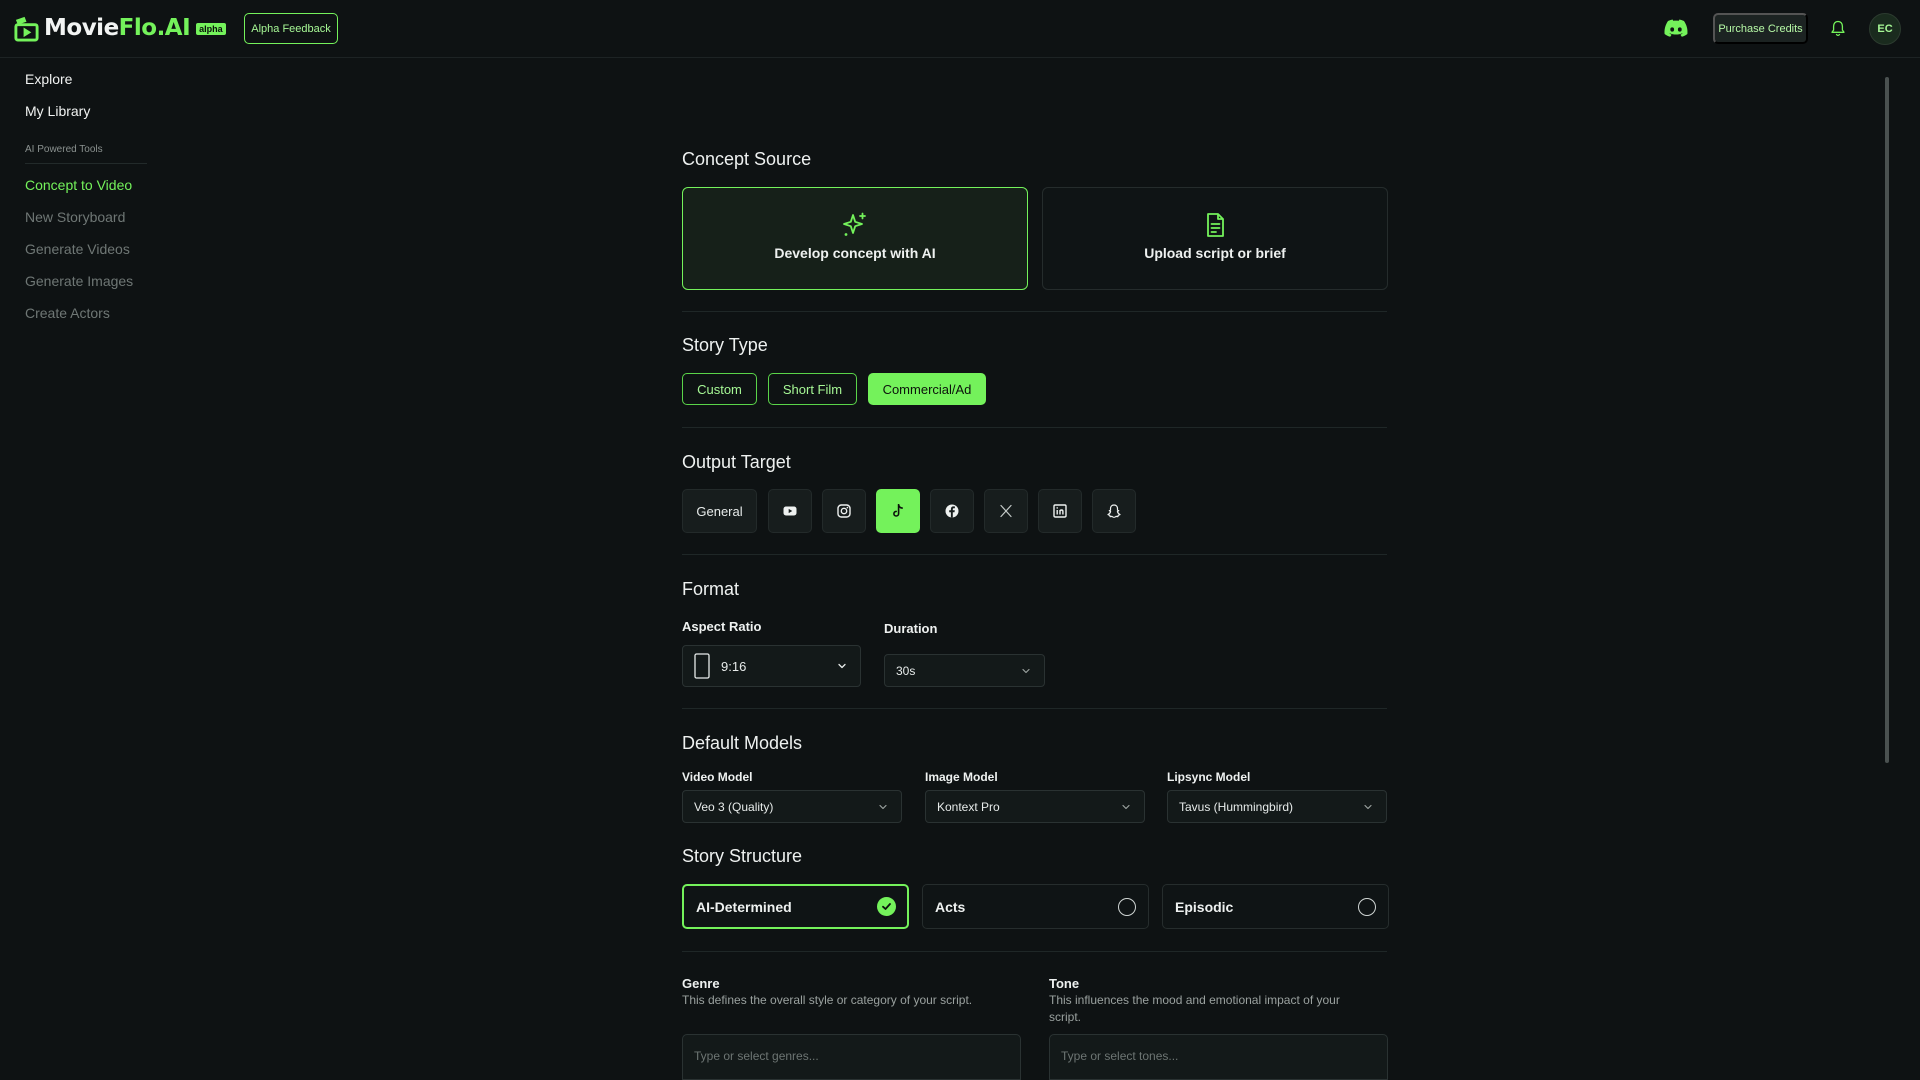 The image size is (1920, 1080). I want to click on check-circle-icon, so click(886, 906).